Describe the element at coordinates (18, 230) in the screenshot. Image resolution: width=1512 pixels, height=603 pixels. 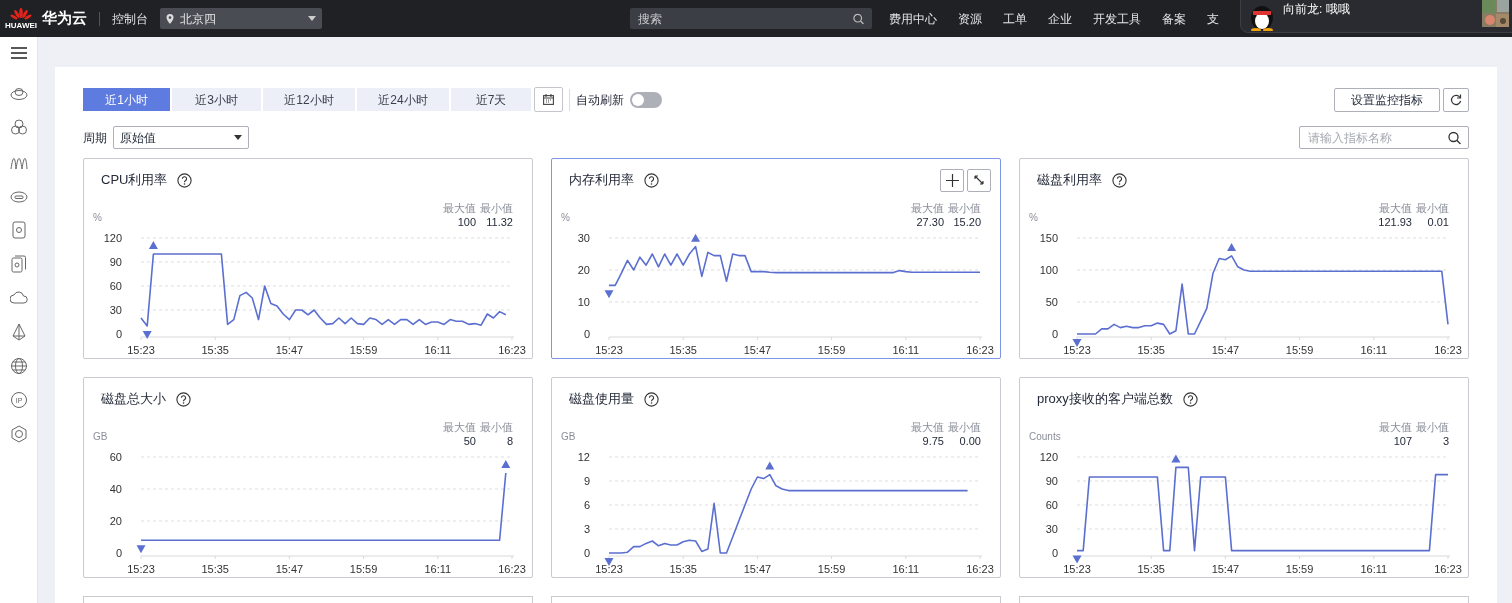
I see `tablet-icon` at that location.